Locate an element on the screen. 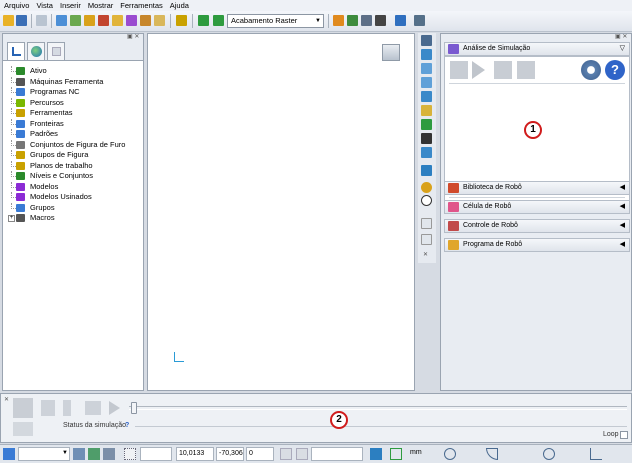 This screenshot has width=632, height=463. tool-icon is located at coordinates (103, 20).